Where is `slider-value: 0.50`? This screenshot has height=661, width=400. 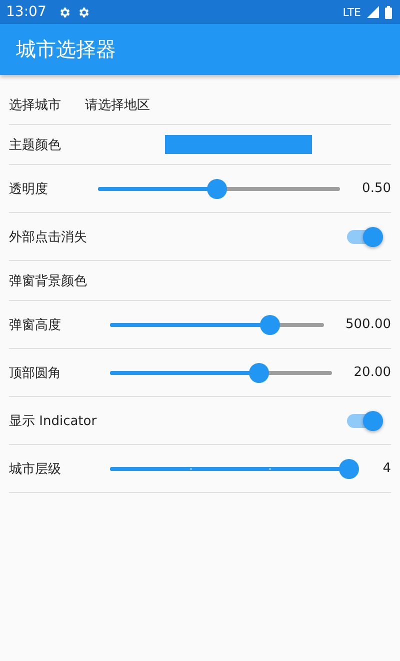
slider-value: 0.50 is located at coordinates (376, 188).